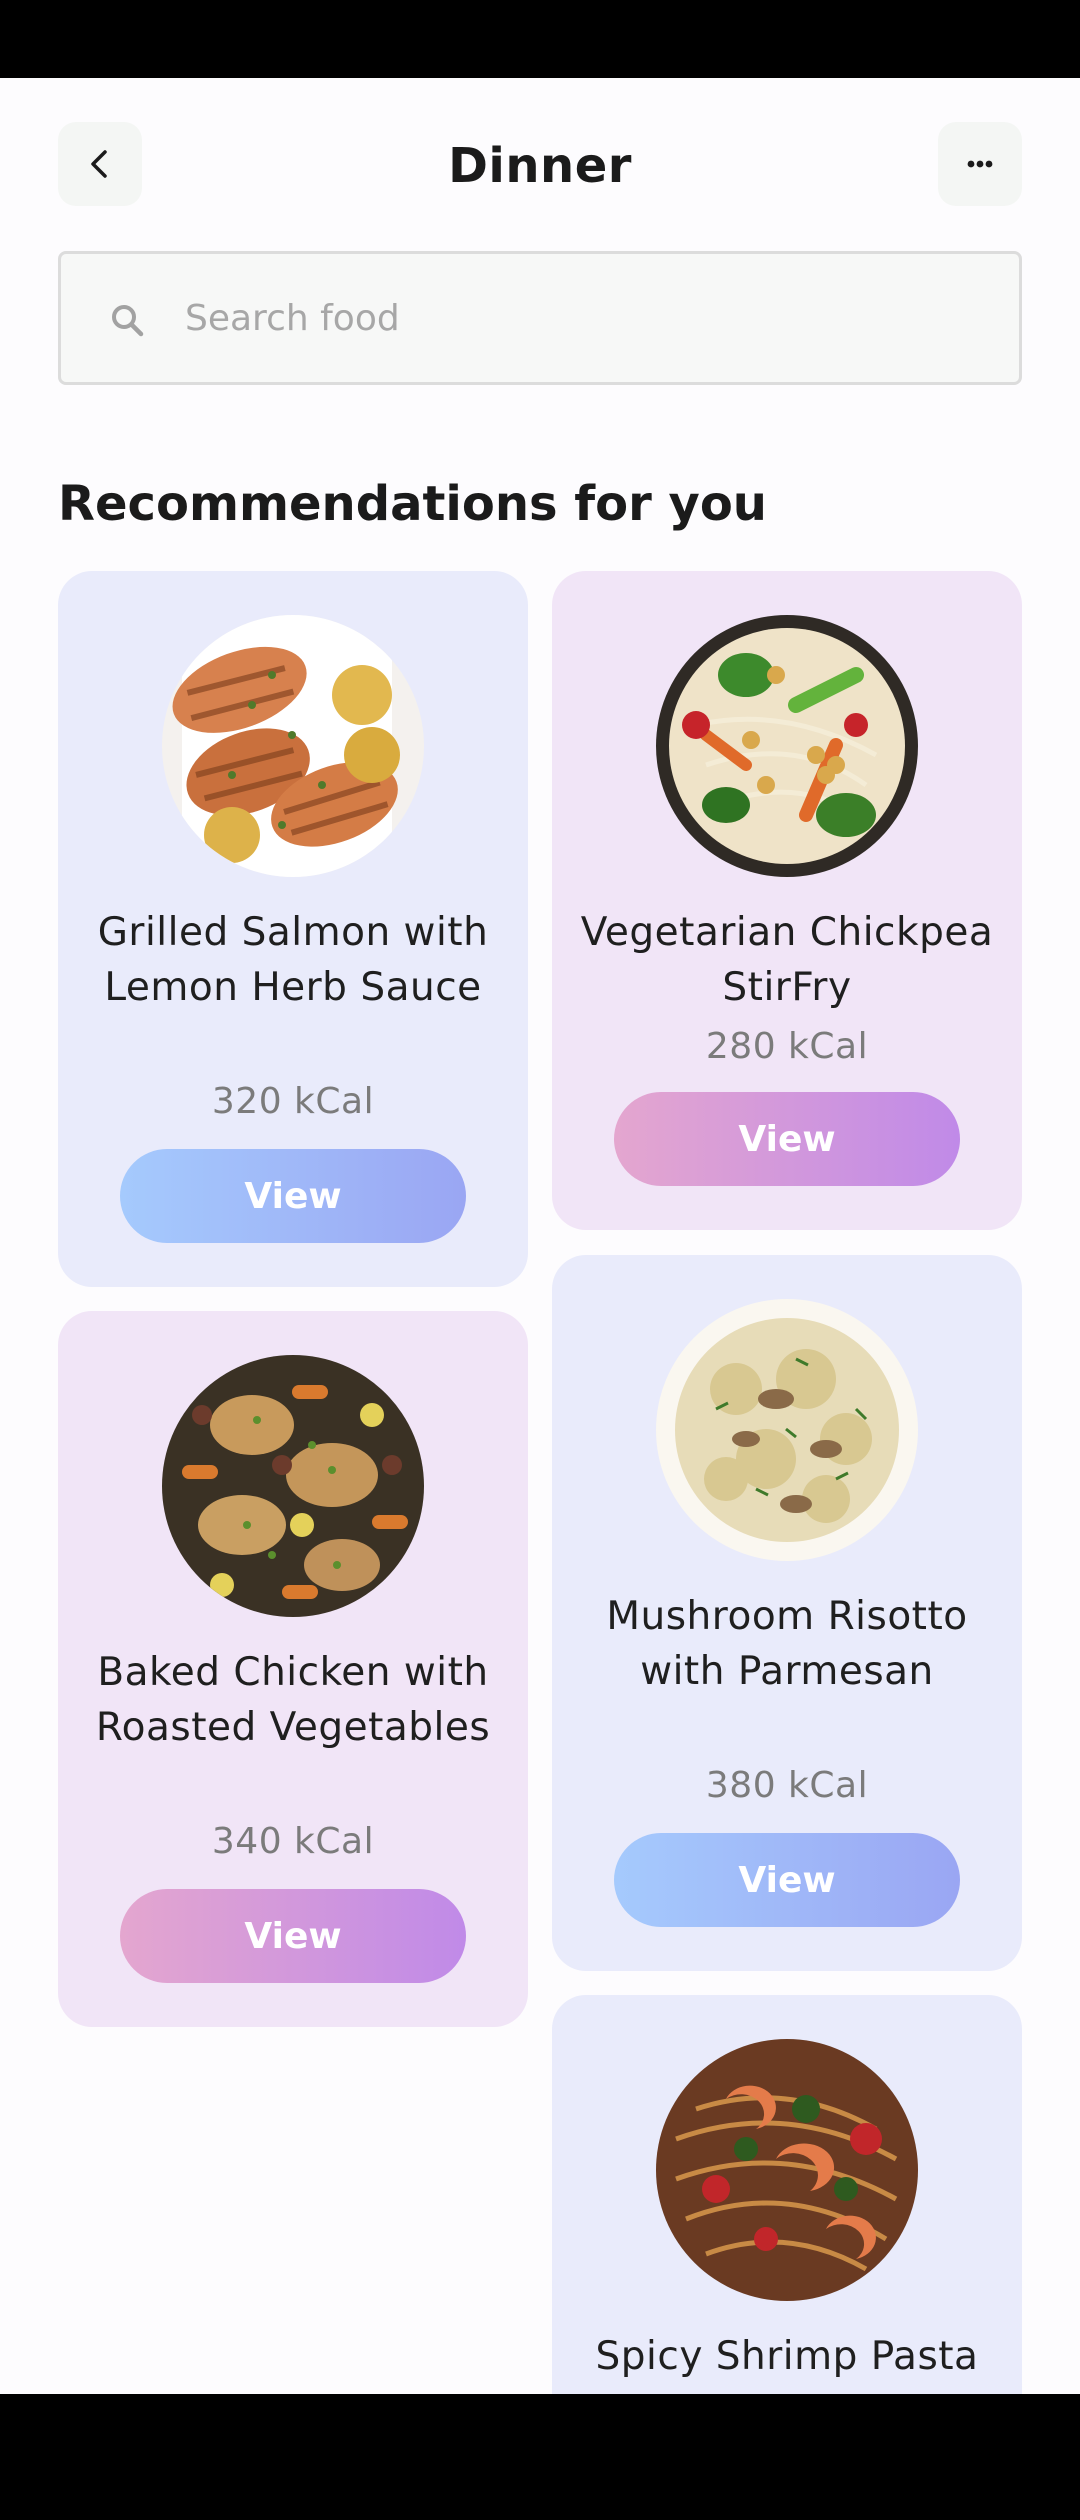  Describe the element at coordinates (293, 1841) in the screenshot. I see `food-kcal: 340 kCal` at that location.